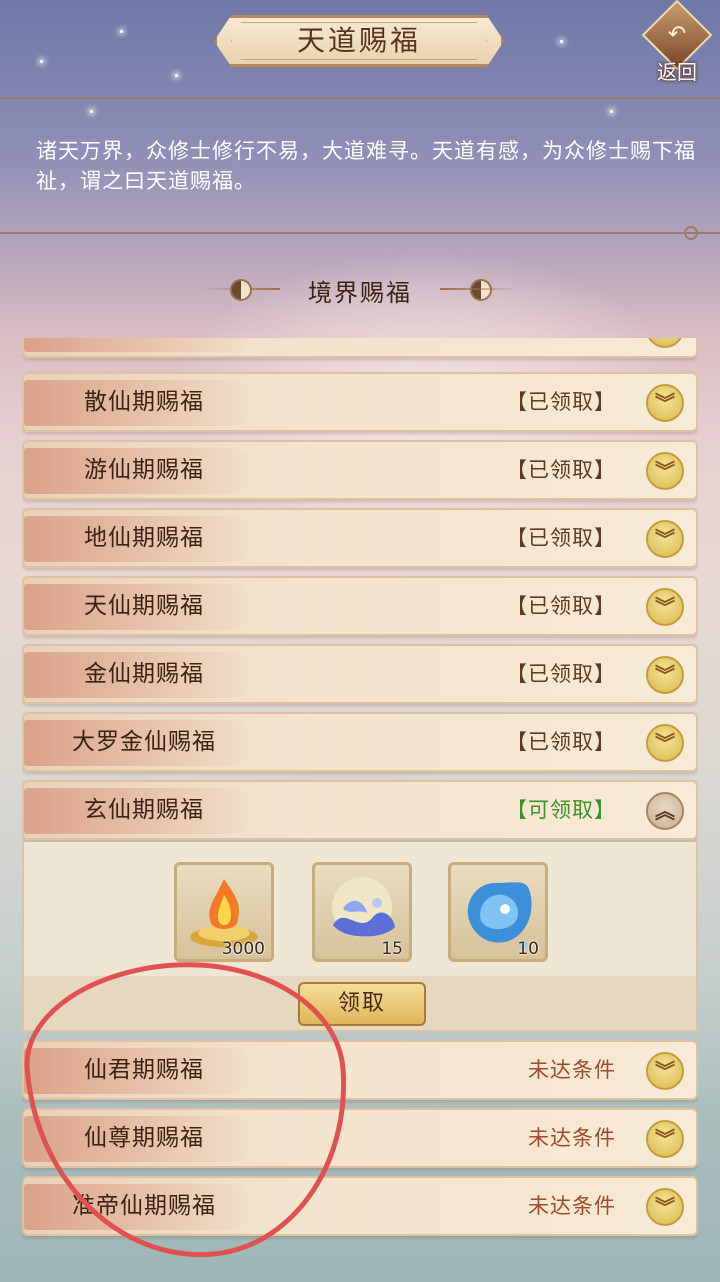  What do you see at coordinates (144, 810) in the screenshot?
I see `row-name: 玄仙期赐福` at bounding box center [144, 810].